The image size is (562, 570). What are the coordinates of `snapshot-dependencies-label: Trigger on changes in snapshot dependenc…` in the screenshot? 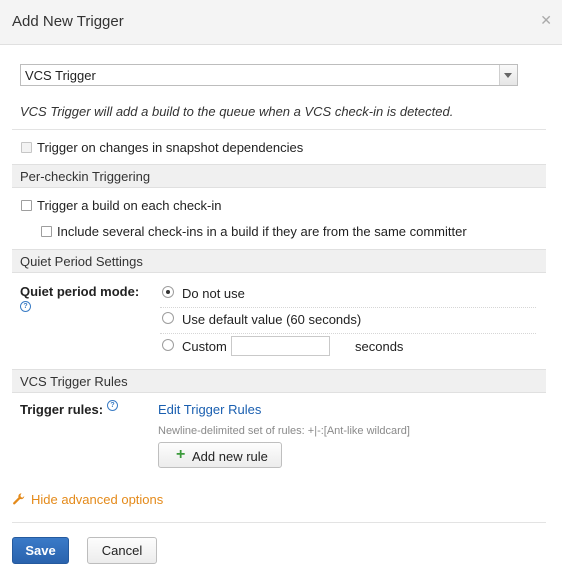 It's located at (170, 147).